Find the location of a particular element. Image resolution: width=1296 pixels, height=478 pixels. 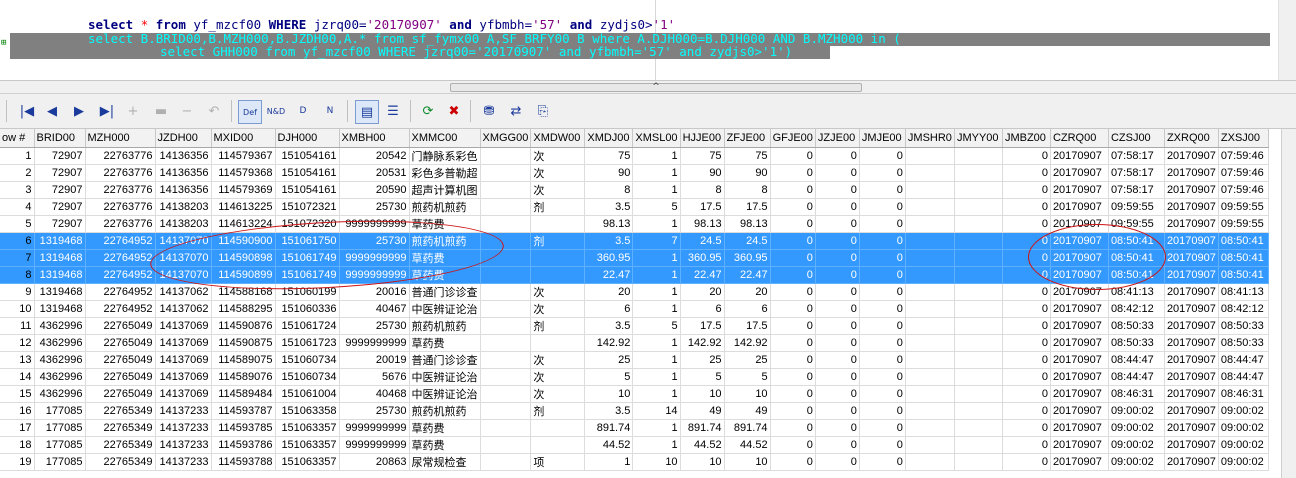

row-number-cell: 15 is located at coordinates (17, 394).